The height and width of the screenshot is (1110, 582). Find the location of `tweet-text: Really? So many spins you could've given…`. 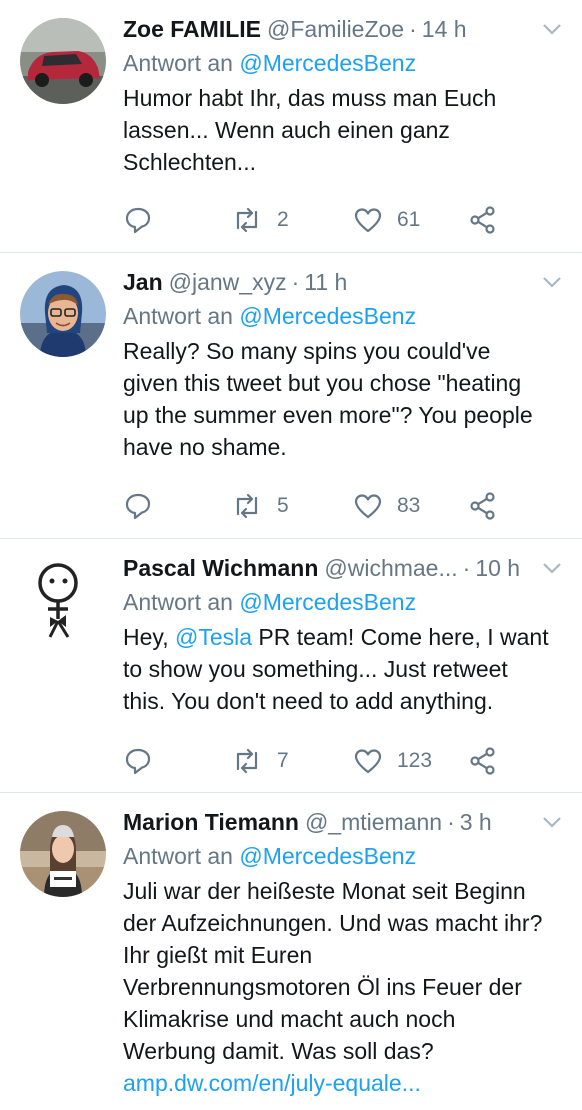

tweet-text: Really? So many spins you could've given… is located at coordinates (328, 399).